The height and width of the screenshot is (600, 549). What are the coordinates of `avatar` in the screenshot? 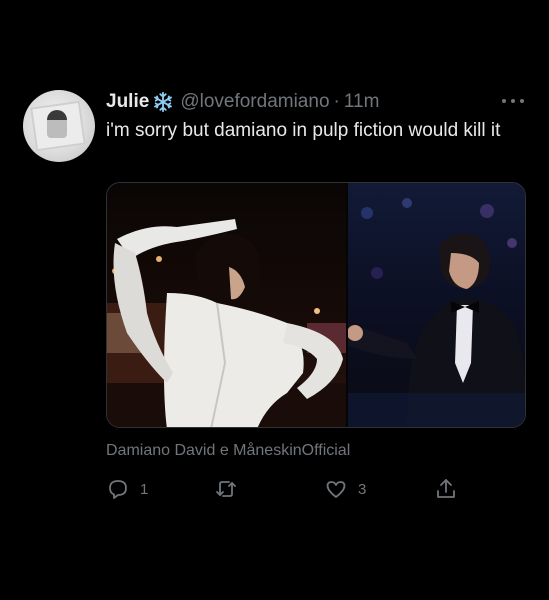 It's located at (59, 126).